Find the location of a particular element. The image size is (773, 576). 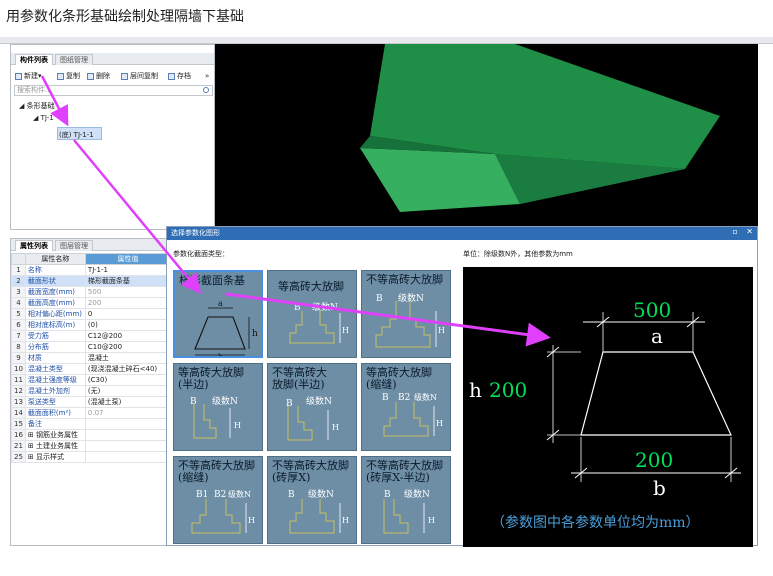

header-property-value: 属性值 is located at coordinates (128, 259).